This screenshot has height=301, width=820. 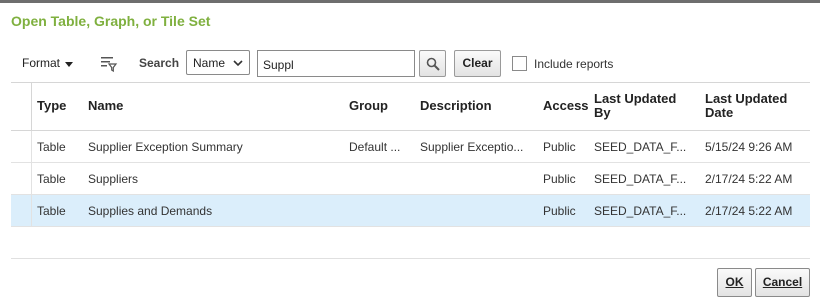 What do you see at coordinates (165, 147) in the screenshot?
I see `cell-name: Supplier Exception Summary` at bounding box center [165, 147].